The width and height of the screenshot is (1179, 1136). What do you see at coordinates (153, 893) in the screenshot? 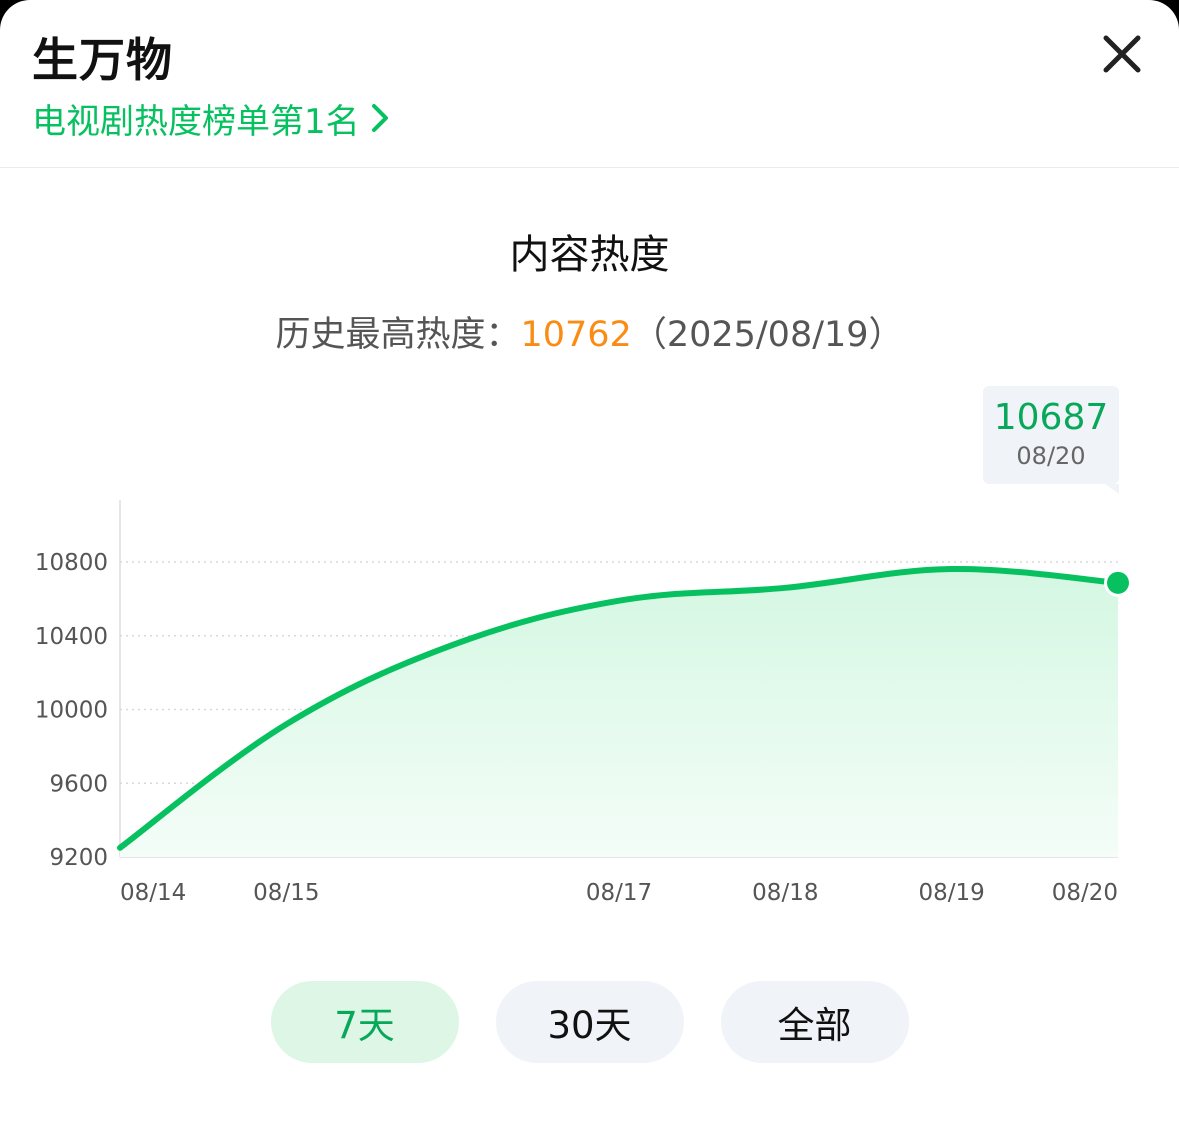
I see `x-tick-label: 08/14` at bounding box center [153, 893].